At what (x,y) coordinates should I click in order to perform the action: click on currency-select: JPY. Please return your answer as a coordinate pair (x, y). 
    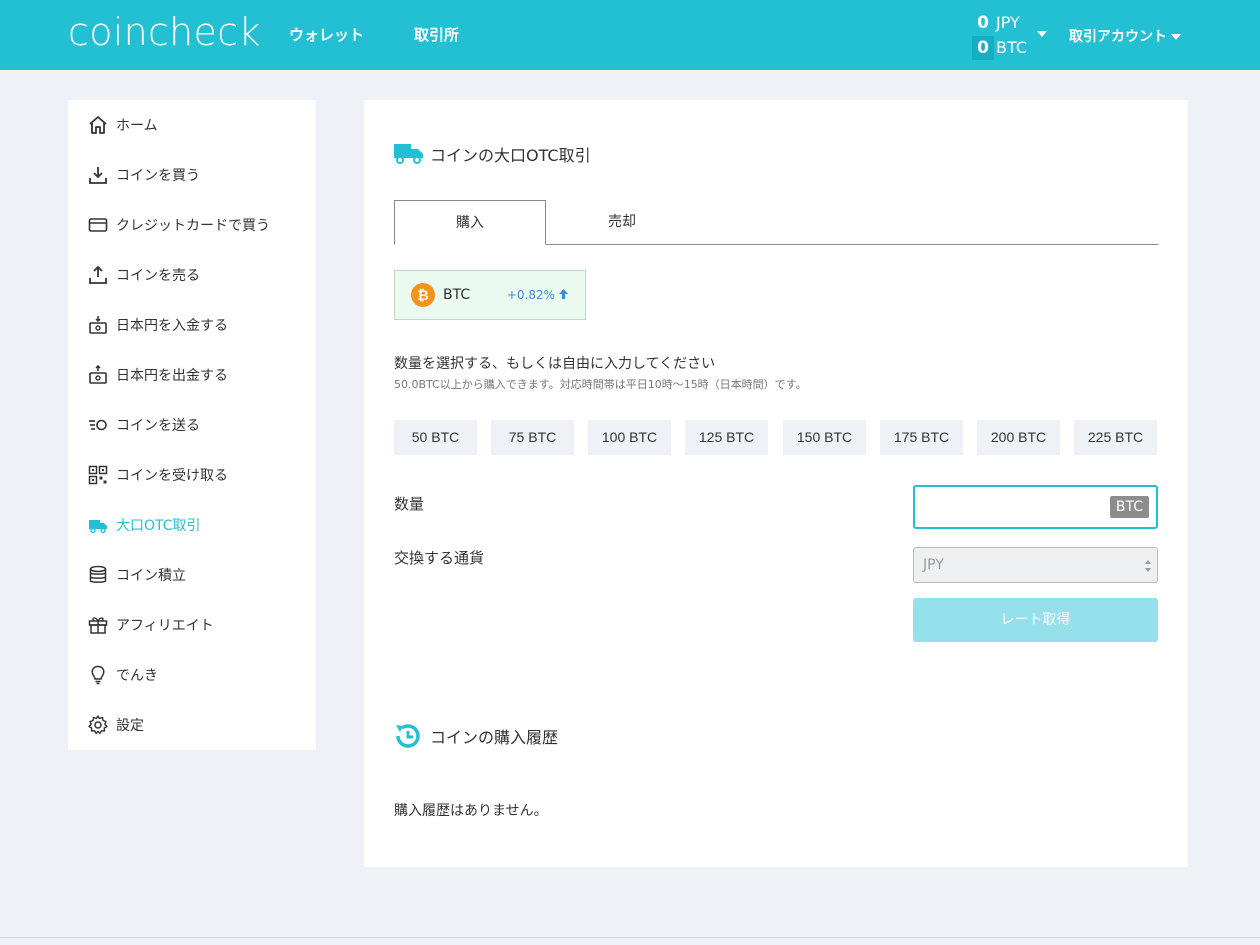
    Looking at the image, I should click on (1035, 565).